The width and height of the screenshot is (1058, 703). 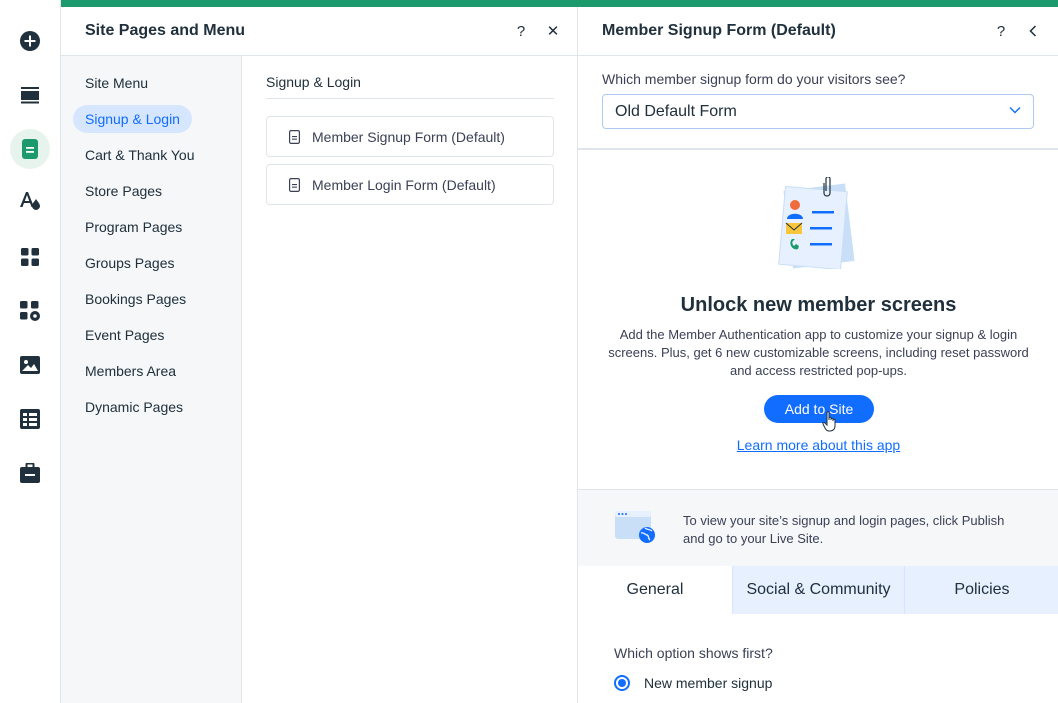 I want to click on nav-item-cart-thank-you: Cart & Thank You, so click(x=139, y=155).